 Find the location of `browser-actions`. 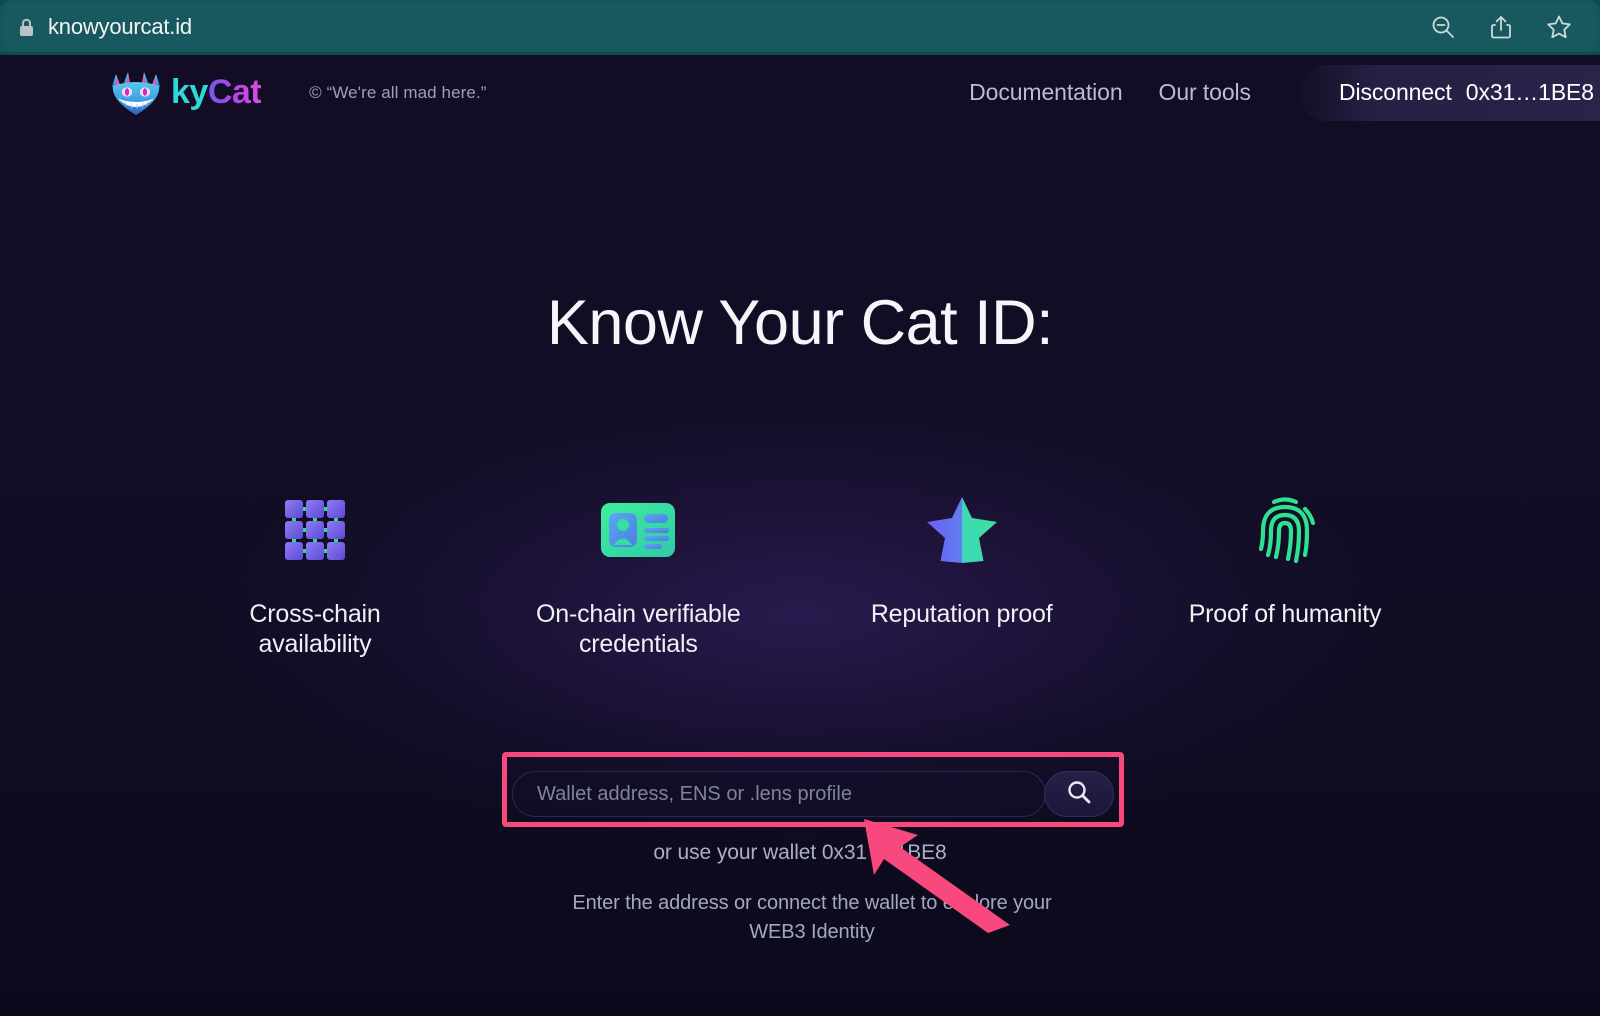

browser-actions is located at coordinates (1501, 27).